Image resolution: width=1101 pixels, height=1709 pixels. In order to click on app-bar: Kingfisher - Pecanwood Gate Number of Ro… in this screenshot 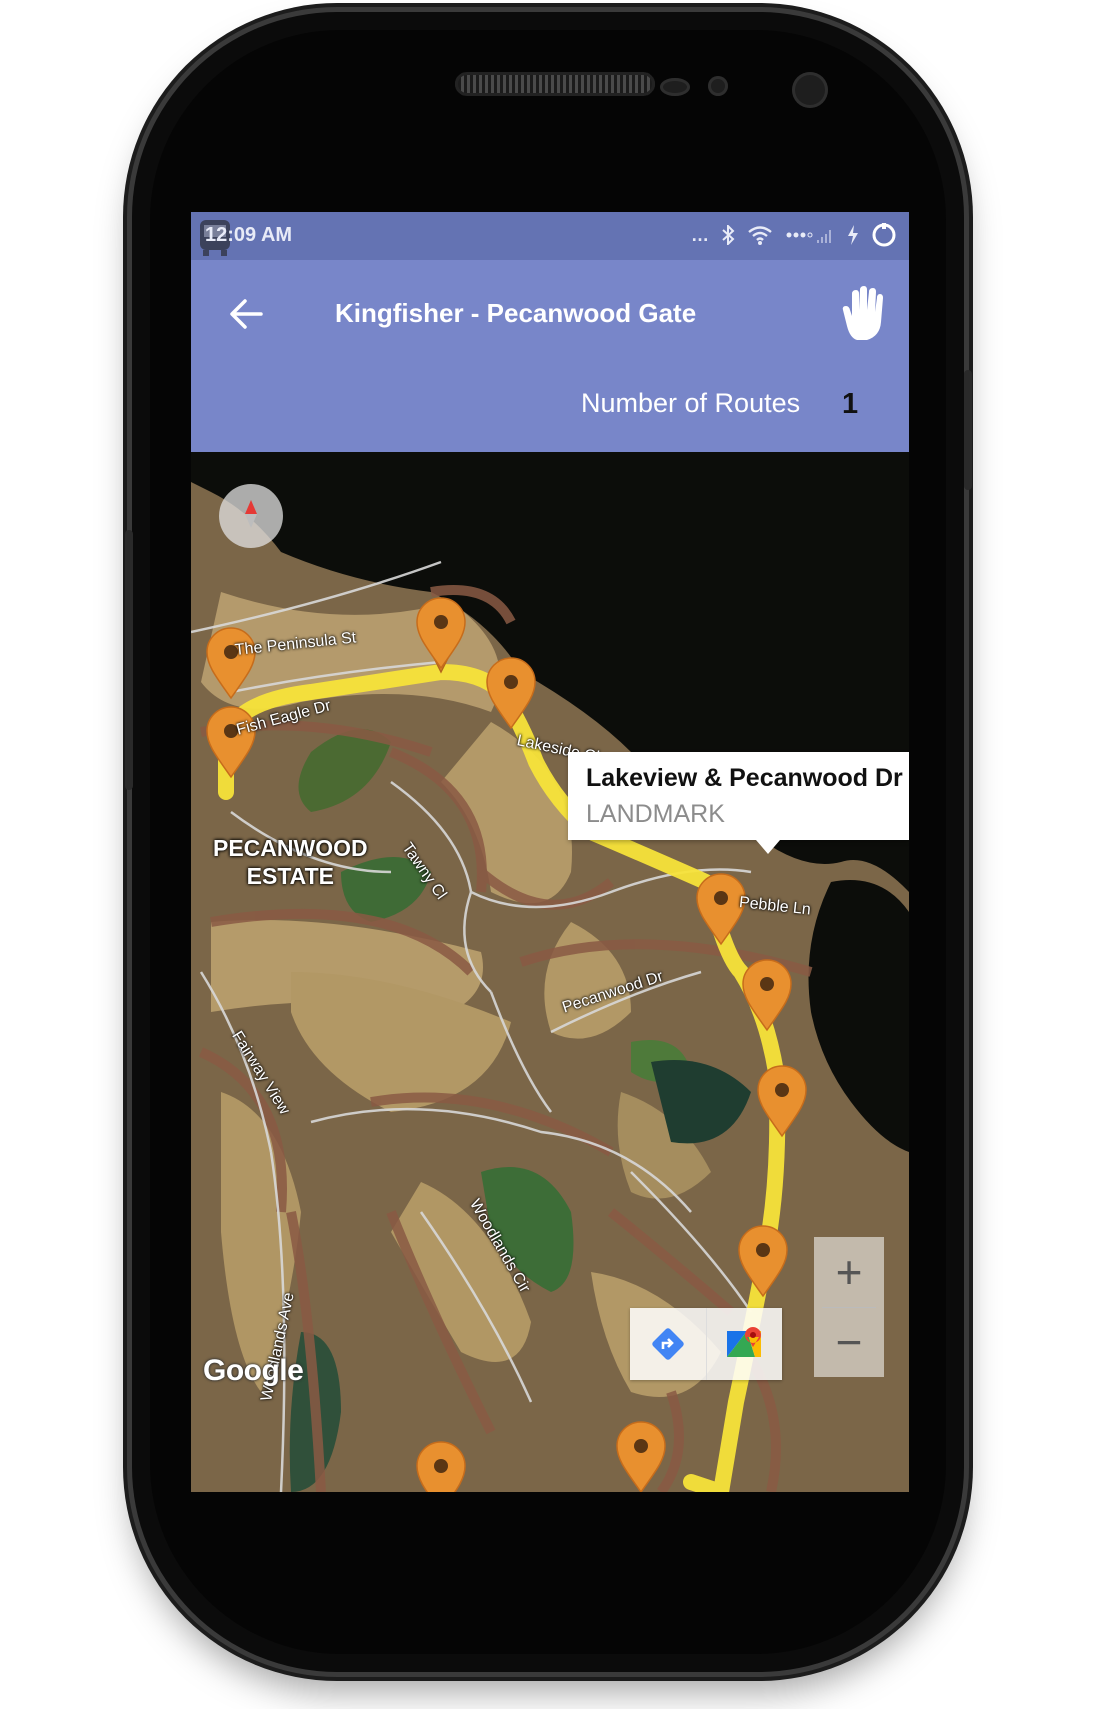, I will do `click(550, 356)`.